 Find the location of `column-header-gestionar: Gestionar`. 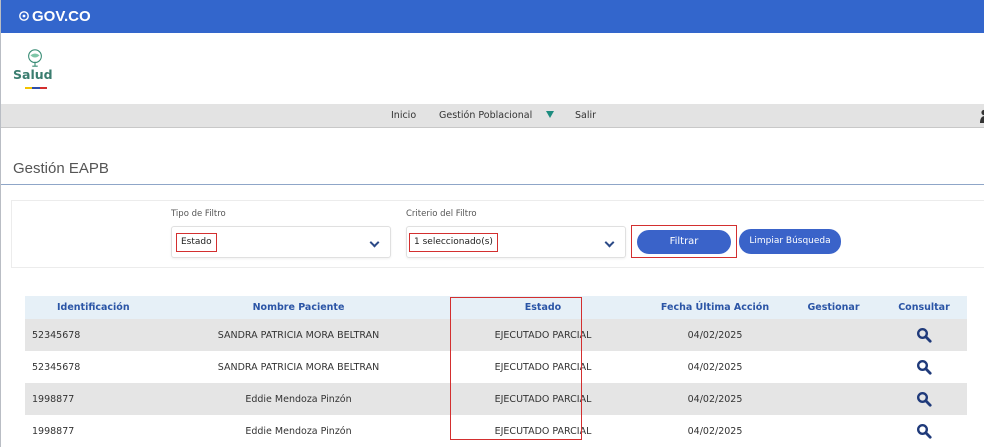

column-header-gestionar: Gestionar is located at coordinates (833, 307).